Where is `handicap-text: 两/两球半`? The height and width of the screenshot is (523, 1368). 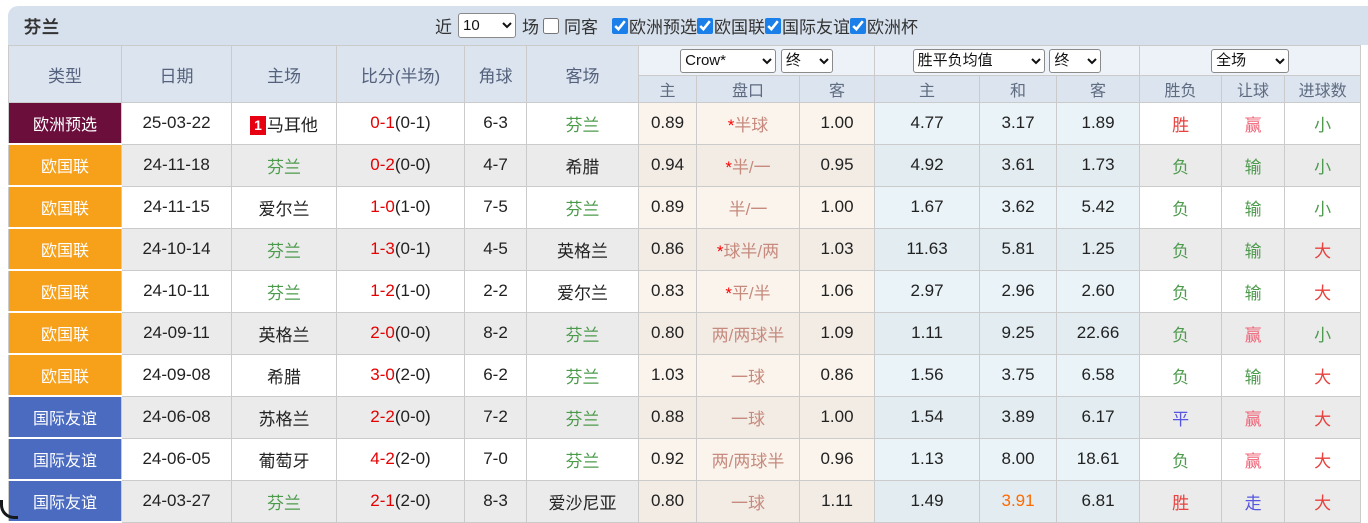
handicap-text: 两/两球半 is located at coordinates (748, 335).